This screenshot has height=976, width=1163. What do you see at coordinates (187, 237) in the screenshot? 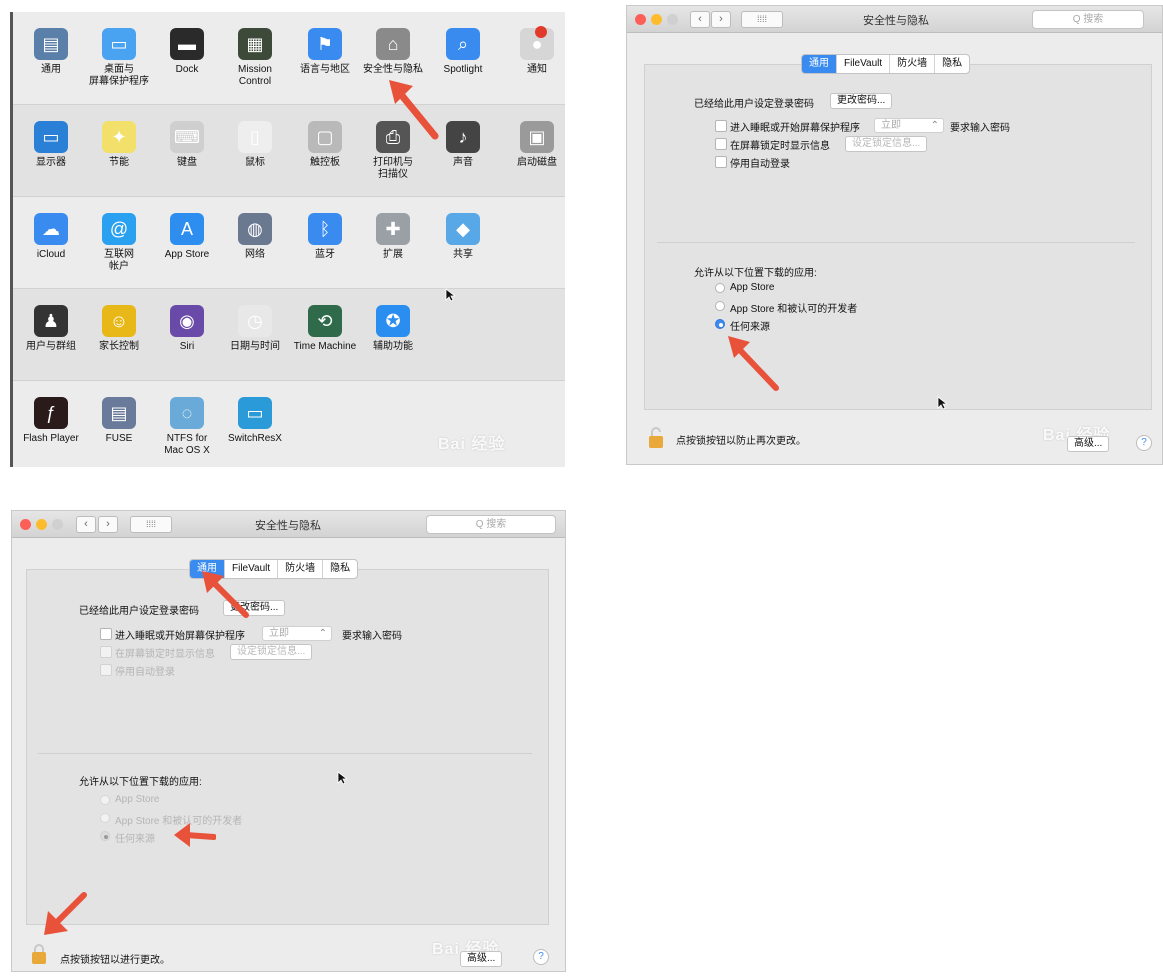
I see `pref-item: A App Store` at bounding box center [187, 237].